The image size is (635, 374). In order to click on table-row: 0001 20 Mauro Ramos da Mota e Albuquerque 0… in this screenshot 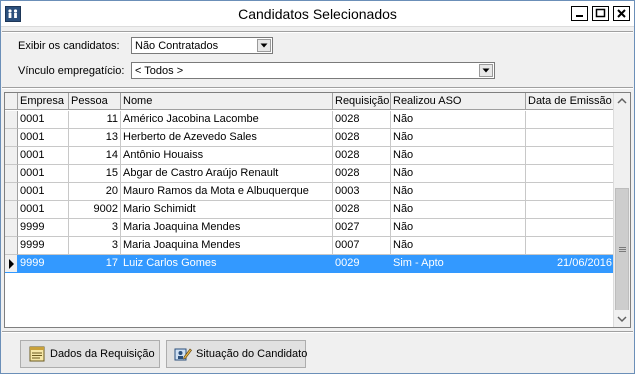, I will do `click(310, 192)`.